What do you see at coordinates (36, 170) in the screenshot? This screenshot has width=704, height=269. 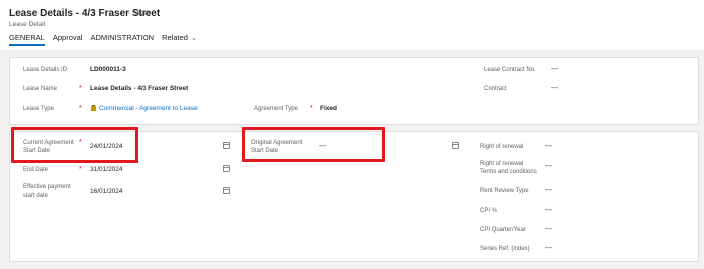 I see `end-date-label: End Date` at bounding box center [36, 170].